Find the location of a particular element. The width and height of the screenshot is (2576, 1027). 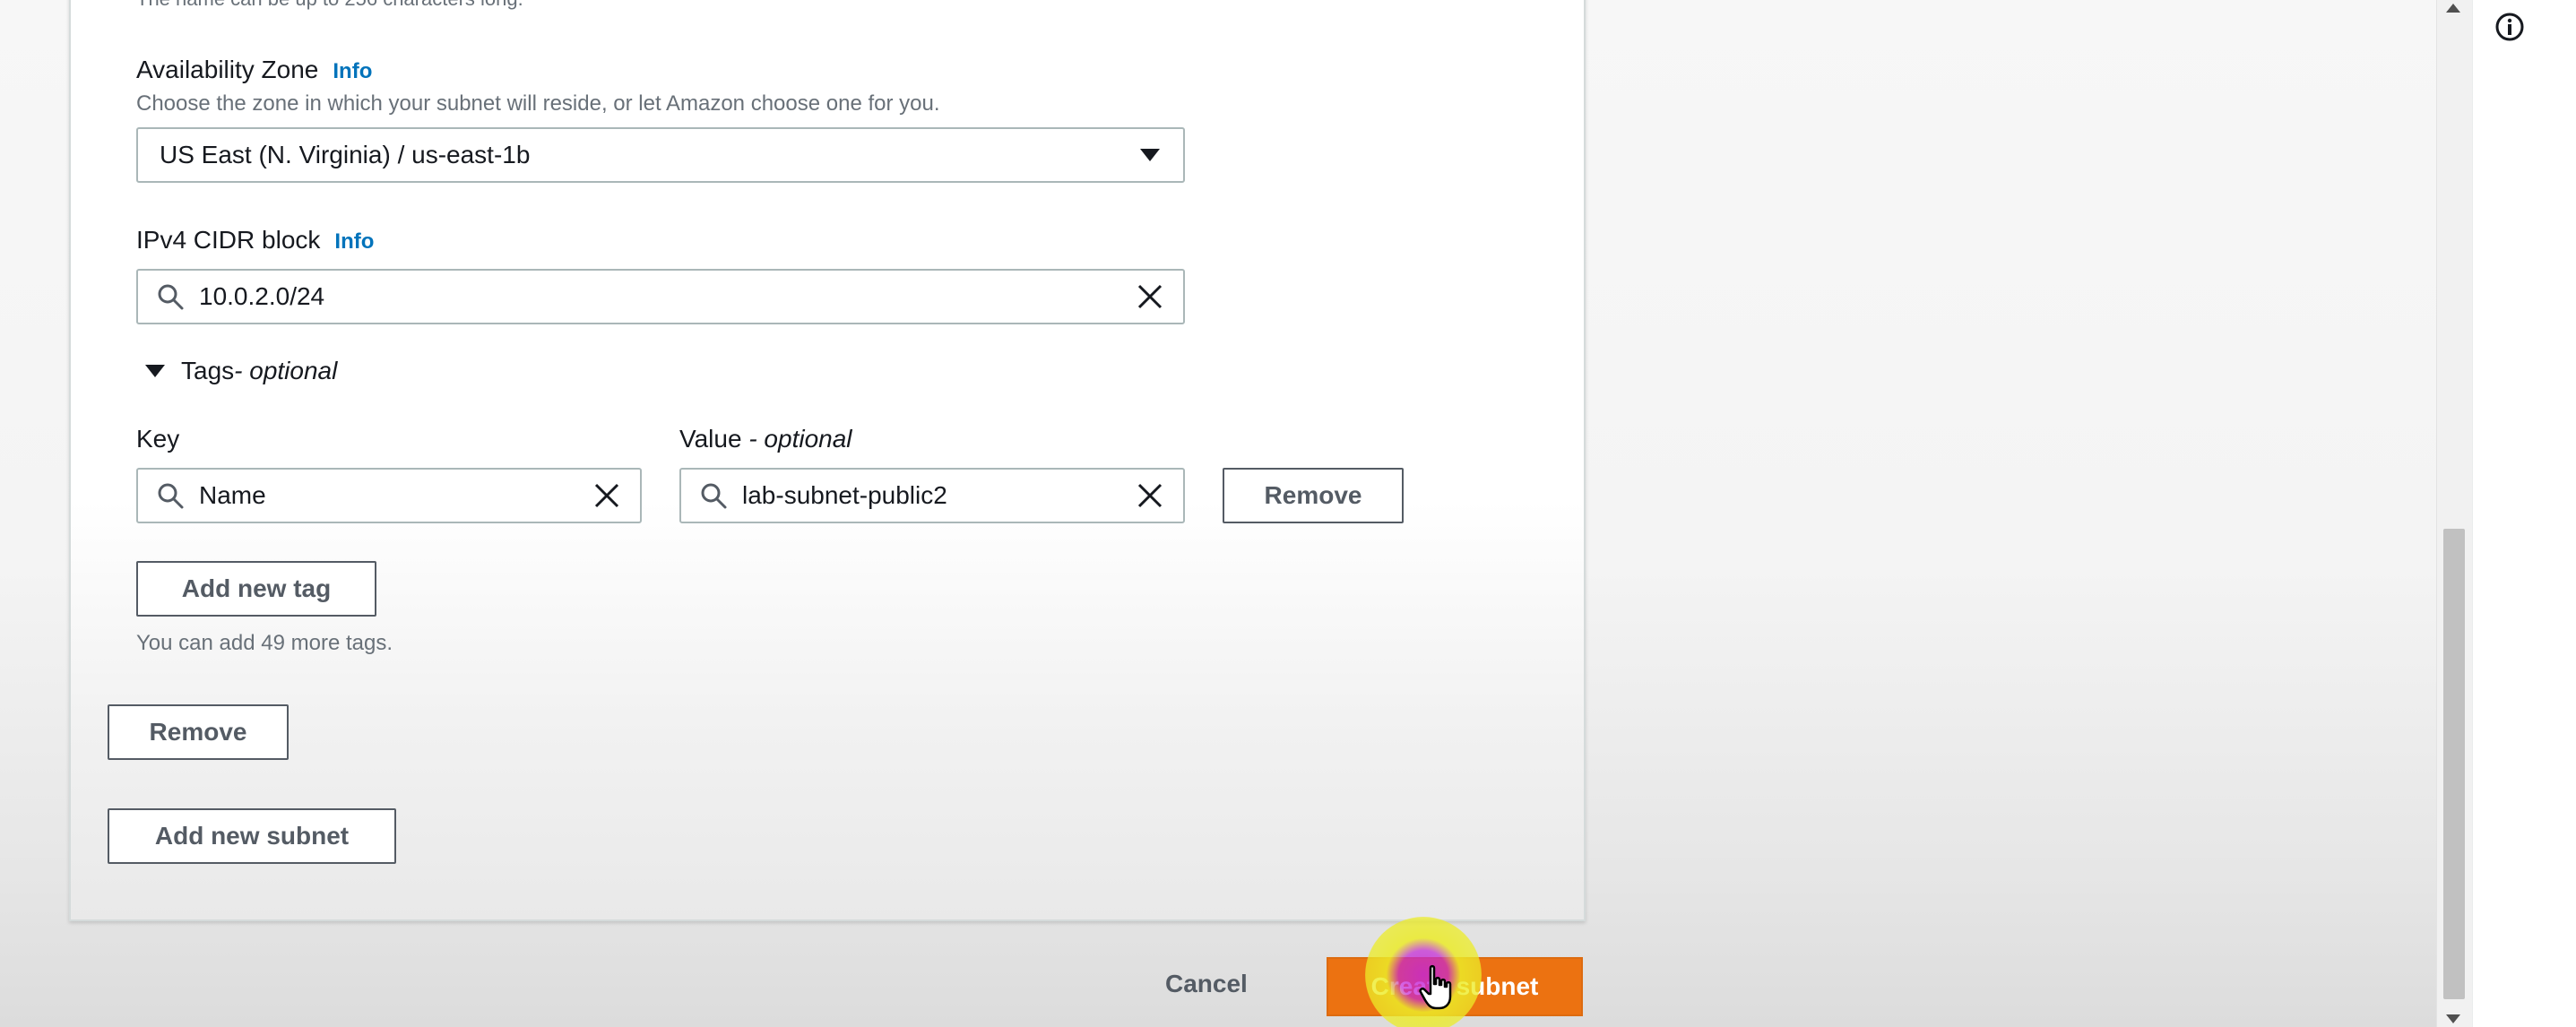

availability-zone-selected-value: US East (N. Virginia) / us-east-1b is located at coordinates (345, 154).